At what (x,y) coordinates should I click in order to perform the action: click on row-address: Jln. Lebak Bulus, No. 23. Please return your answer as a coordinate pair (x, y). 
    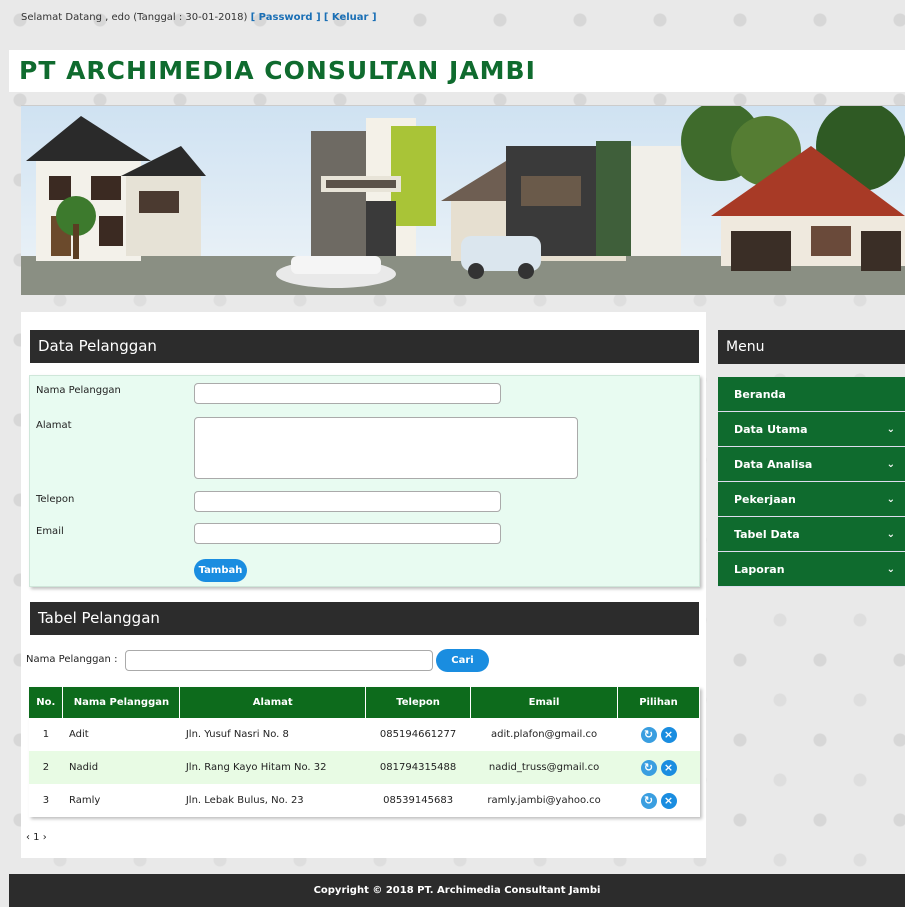
    Looking at the image, I should click on (272, 800).